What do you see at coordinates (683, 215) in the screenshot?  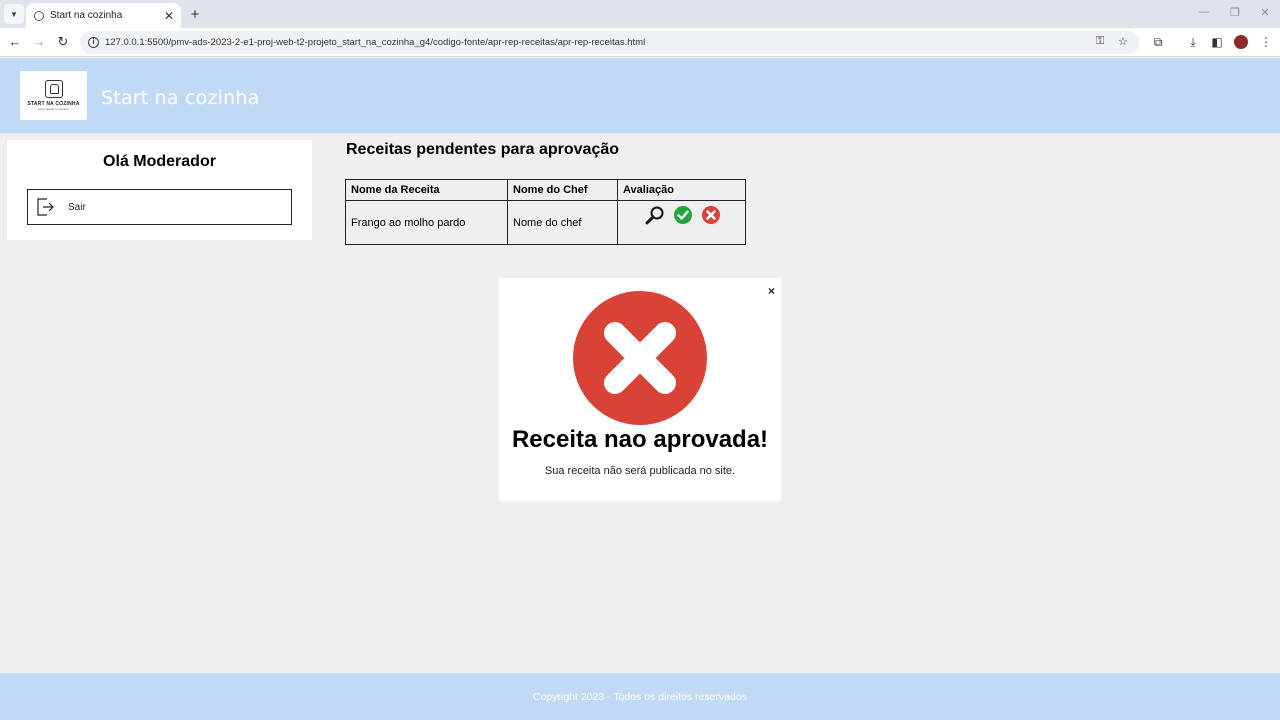 I see `approve-icon` at bounding box center [683, 215].